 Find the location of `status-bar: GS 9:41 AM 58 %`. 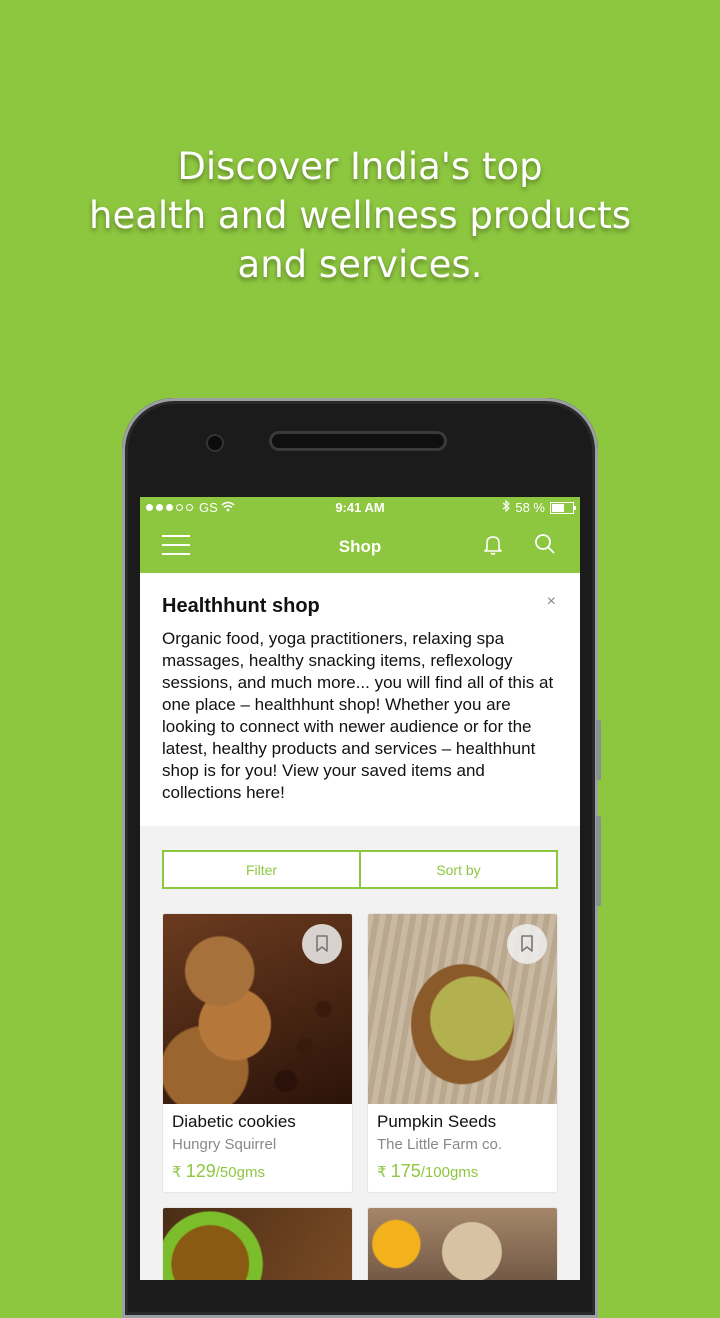

status-bar: GS 9:41 AM 58 % is located at coordinates (360, 508).